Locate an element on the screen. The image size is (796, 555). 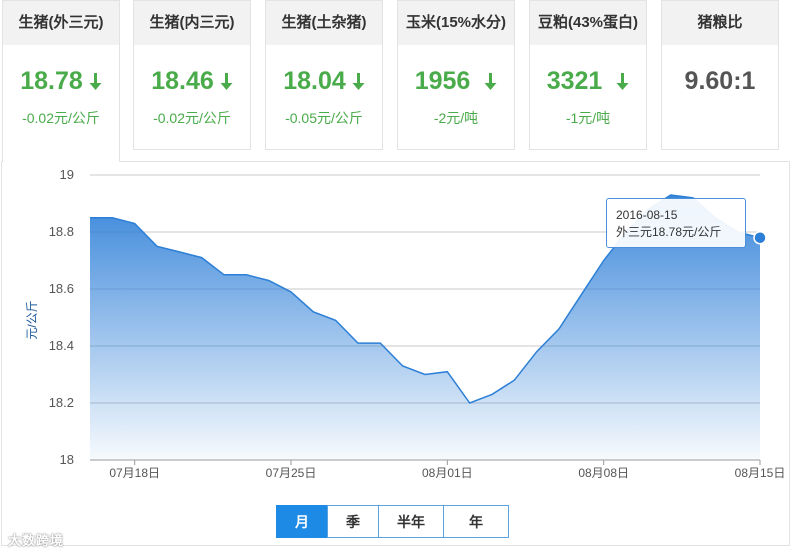
card-value: 18.46 is located at coordinates (192, 81).